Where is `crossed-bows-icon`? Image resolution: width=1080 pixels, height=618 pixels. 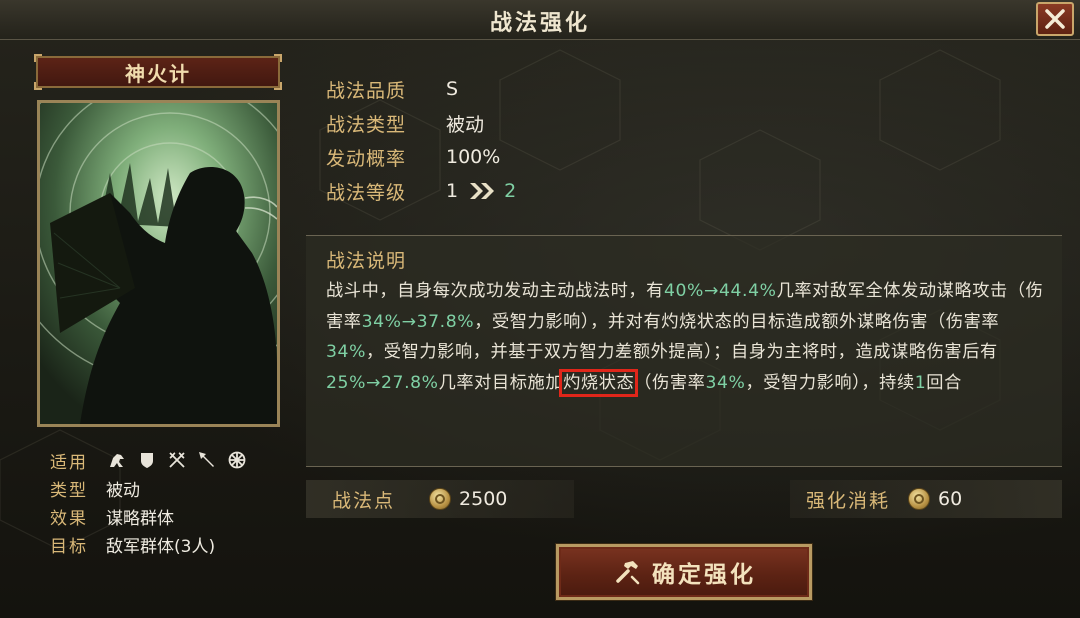
crossed-bows-icon is located at coordinates (177, 460).